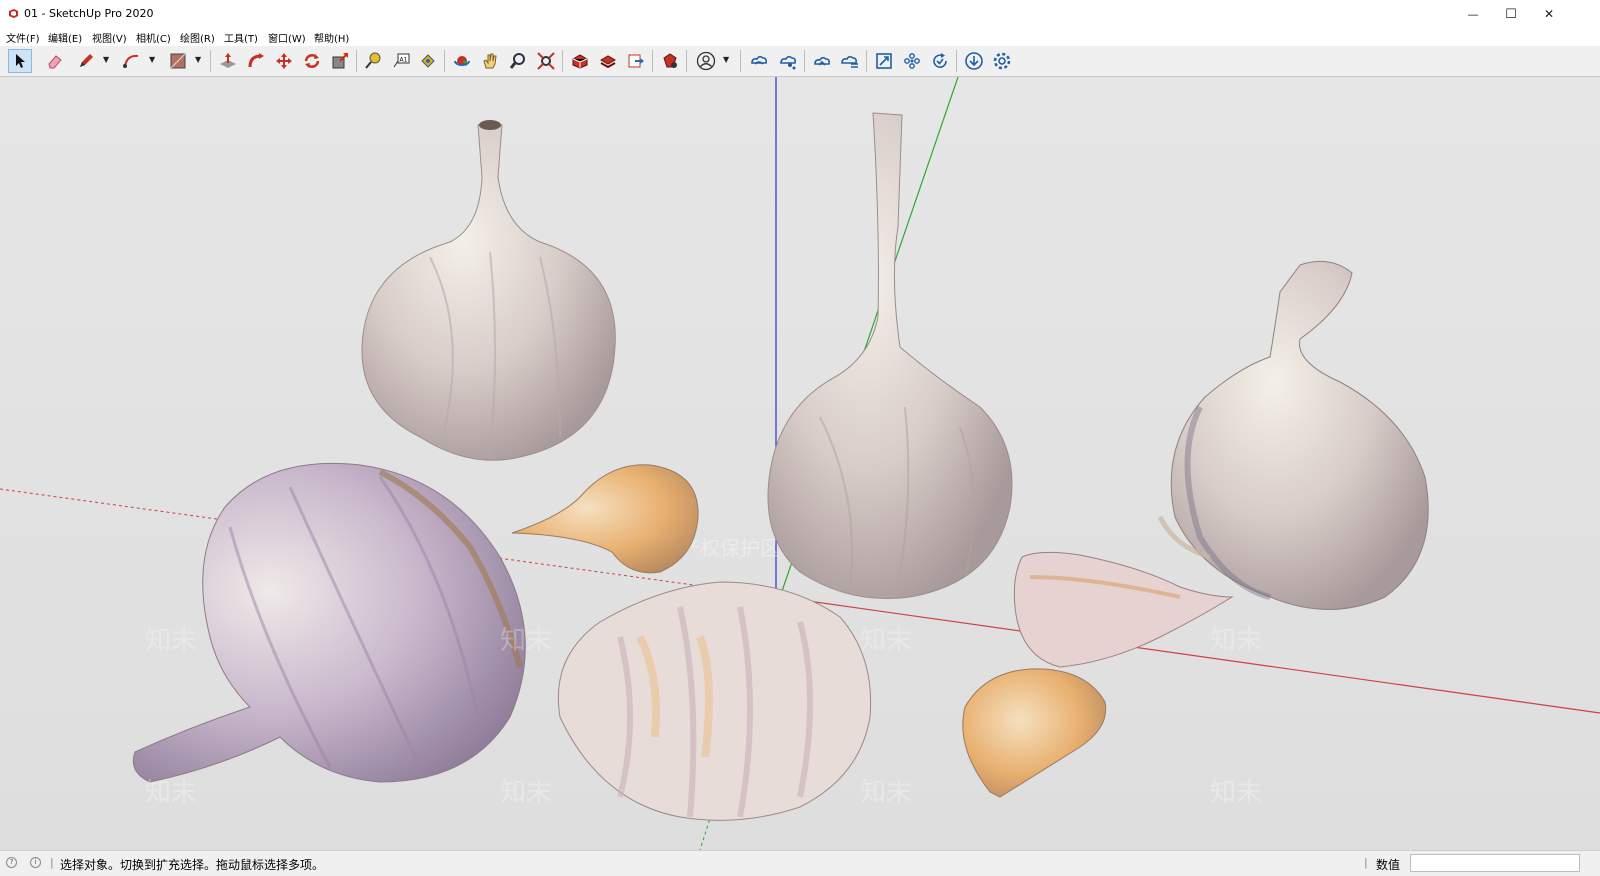 This screenshot has width=1600, height=876. What do you see at coordinates (152, 59) in the screenshot?
I see `arc-dropdown-icon: ▼` at bounding box center [152, 59].